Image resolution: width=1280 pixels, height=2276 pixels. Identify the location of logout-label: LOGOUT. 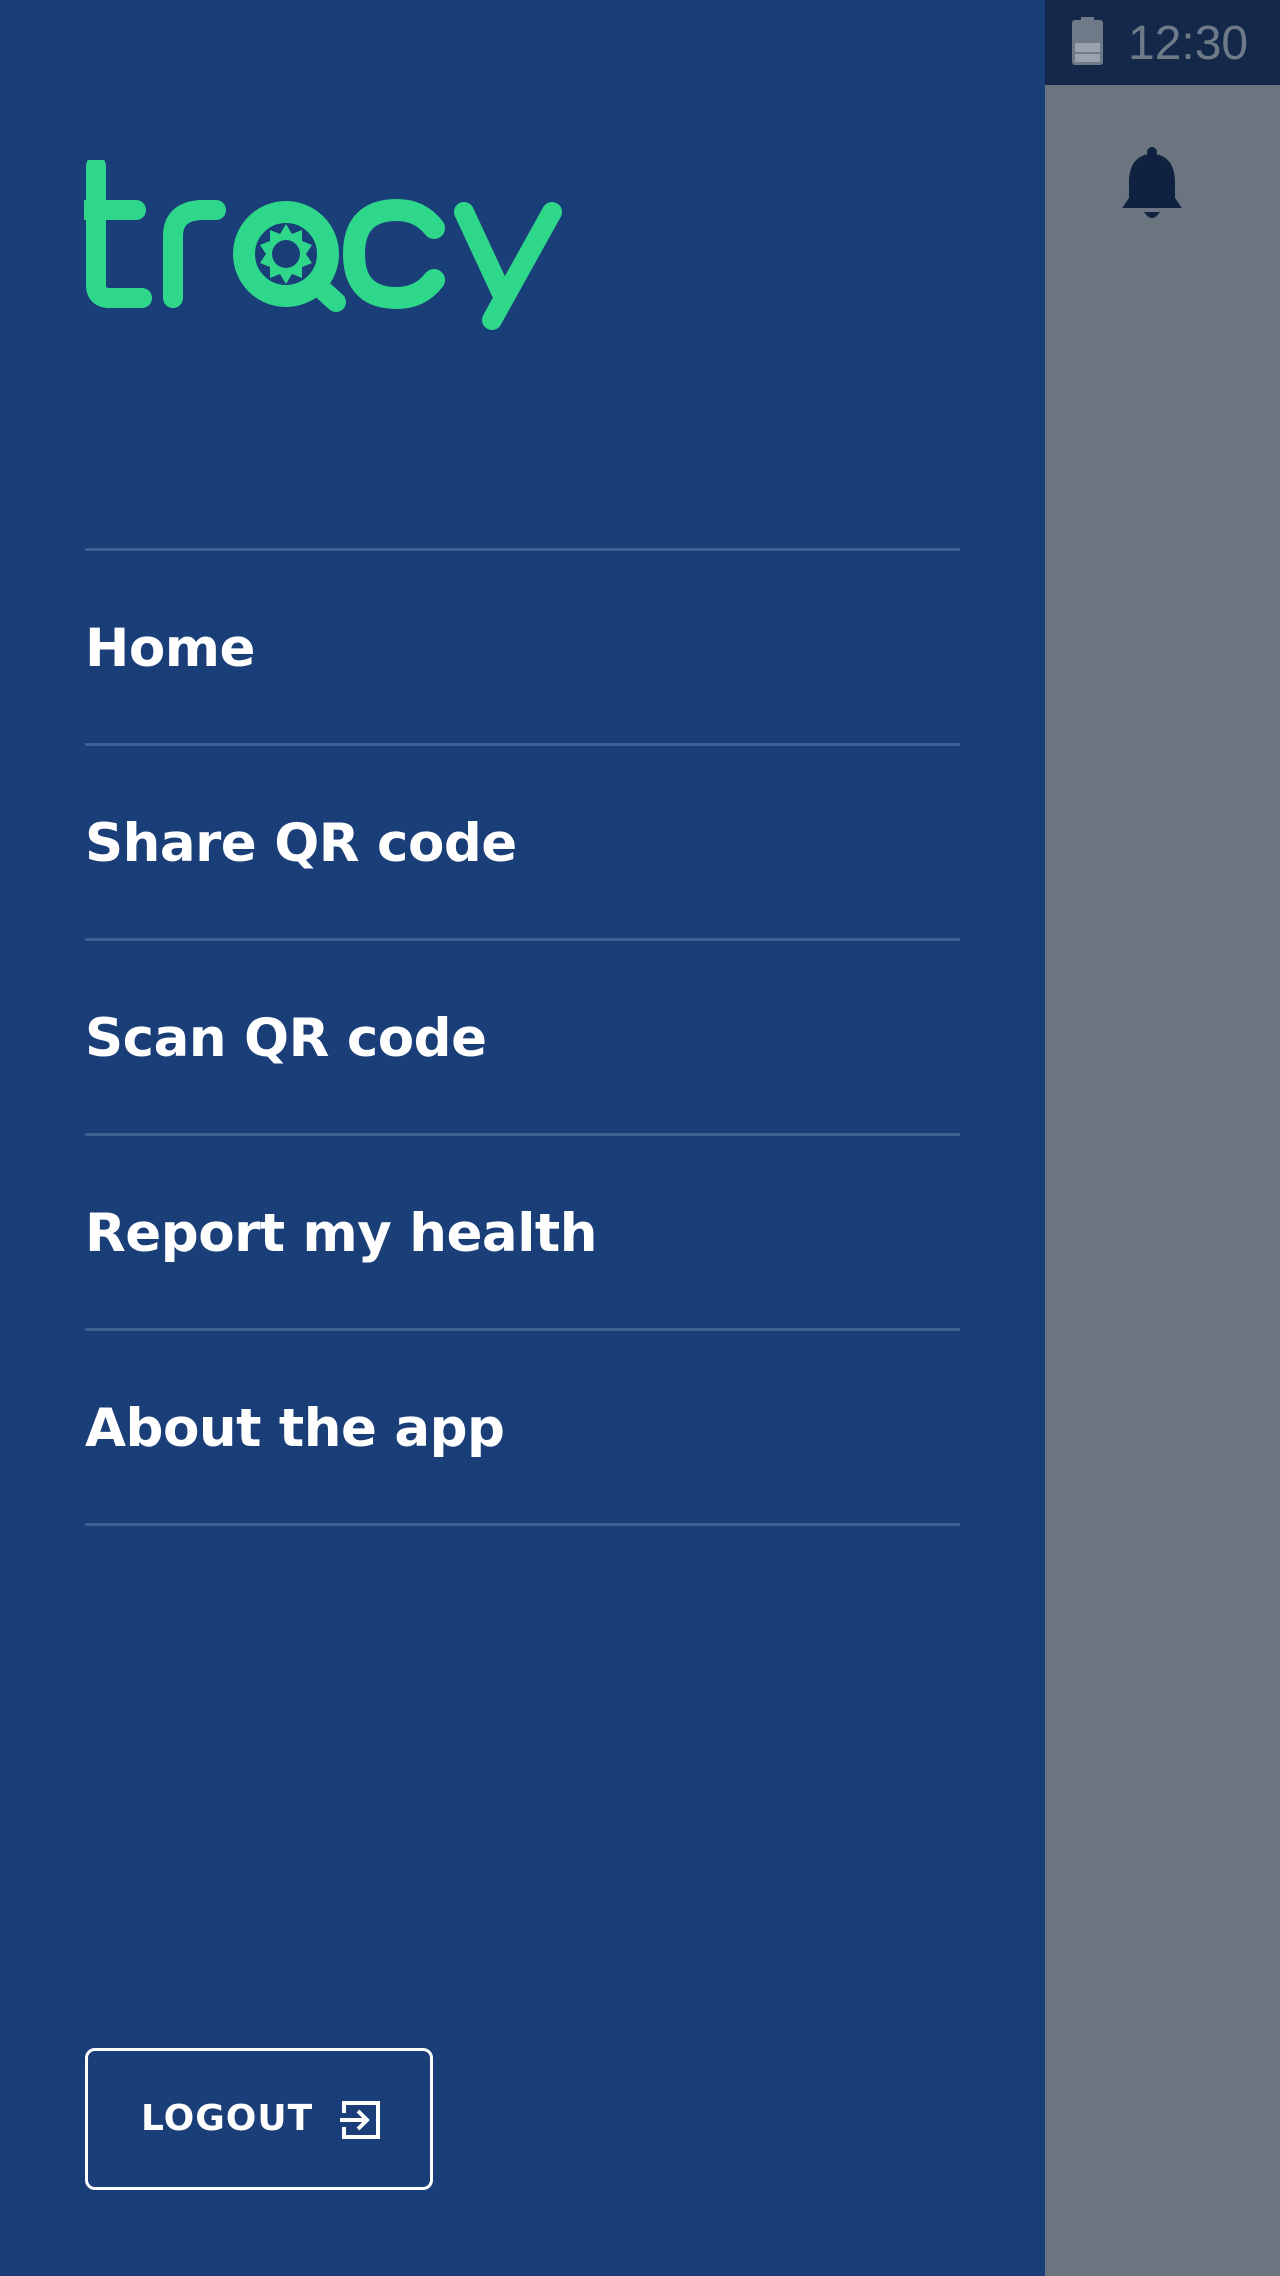
(227, 2118).